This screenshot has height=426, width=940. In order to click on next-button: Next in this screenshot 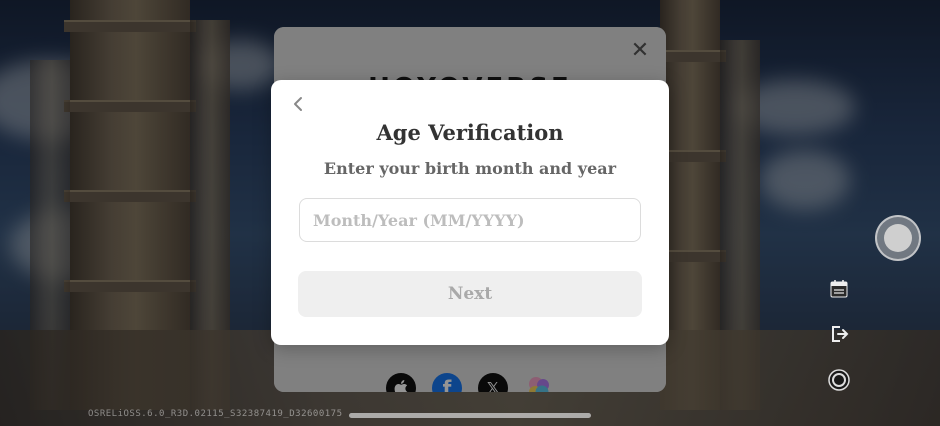, I will do `click(470, 294)`.